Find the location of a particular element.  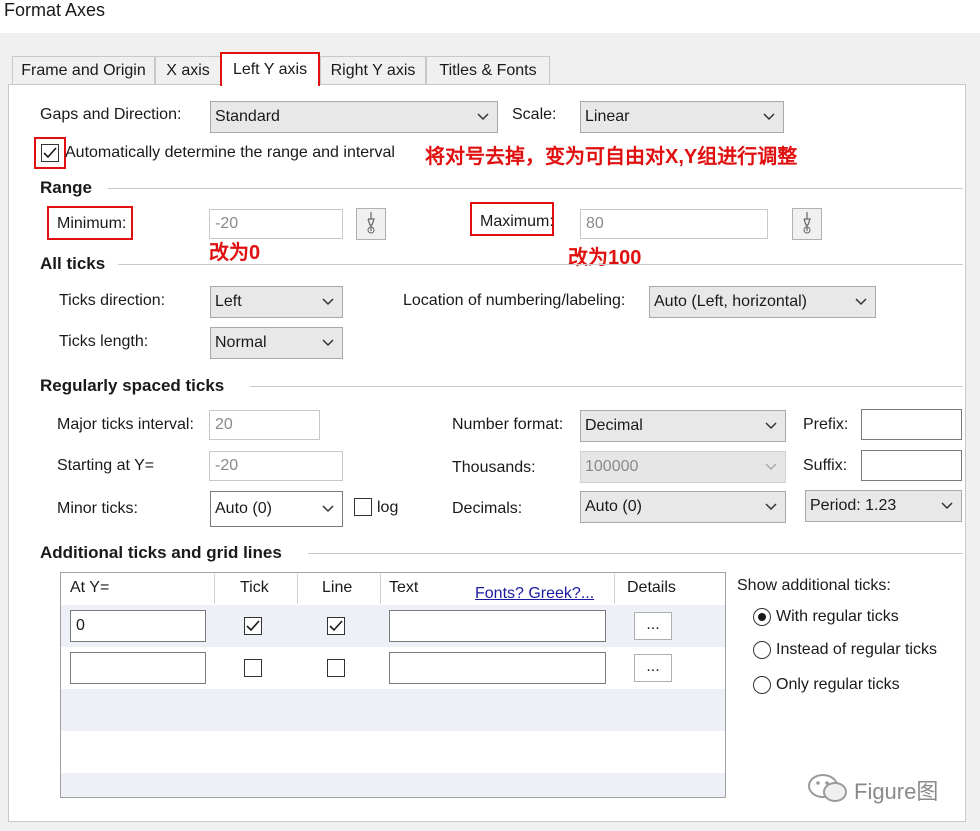

minimum-pin-button is located at coordinates (371, 224).